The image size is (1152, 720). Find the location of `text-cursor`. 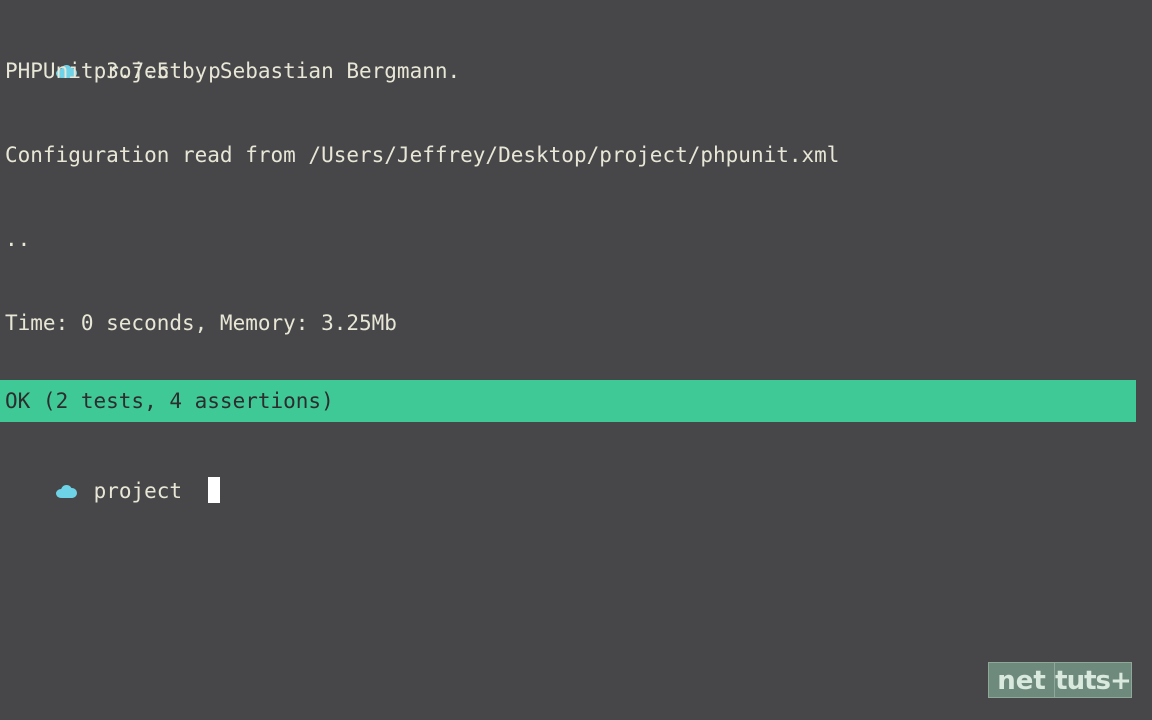

text-cursor is located at coordinates (214, 490).